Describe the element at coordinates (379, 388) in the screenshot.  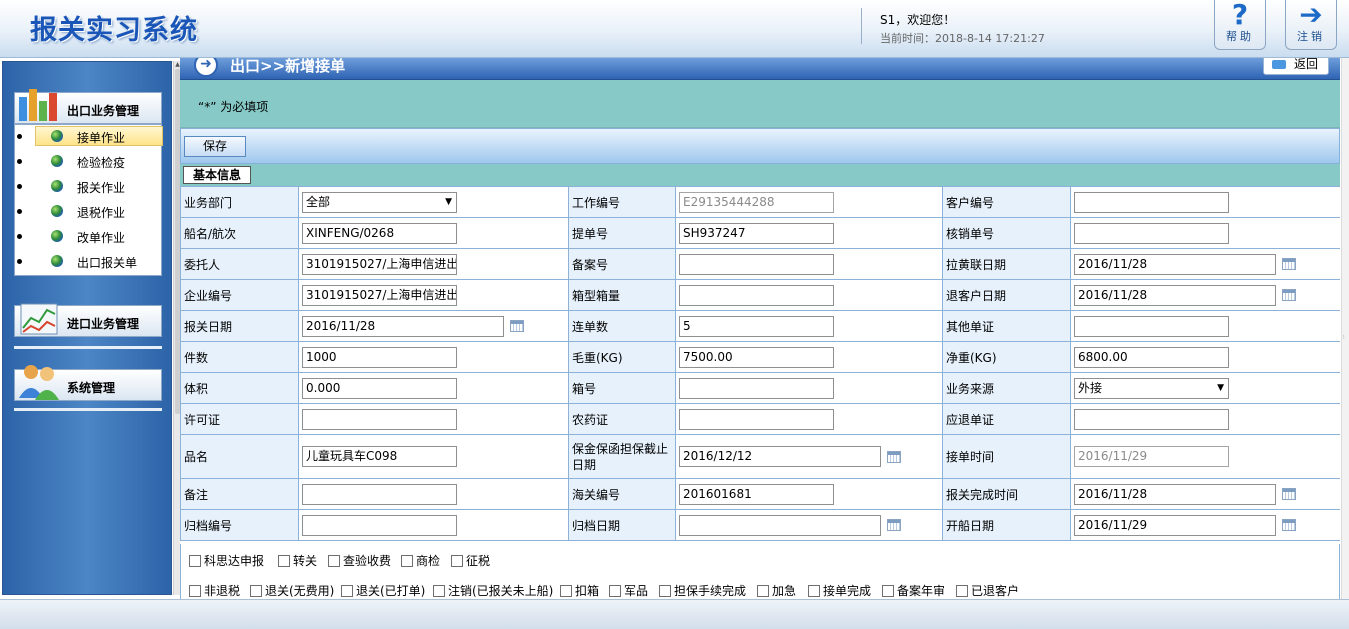
I see `volume-input: 0.000` at that location.